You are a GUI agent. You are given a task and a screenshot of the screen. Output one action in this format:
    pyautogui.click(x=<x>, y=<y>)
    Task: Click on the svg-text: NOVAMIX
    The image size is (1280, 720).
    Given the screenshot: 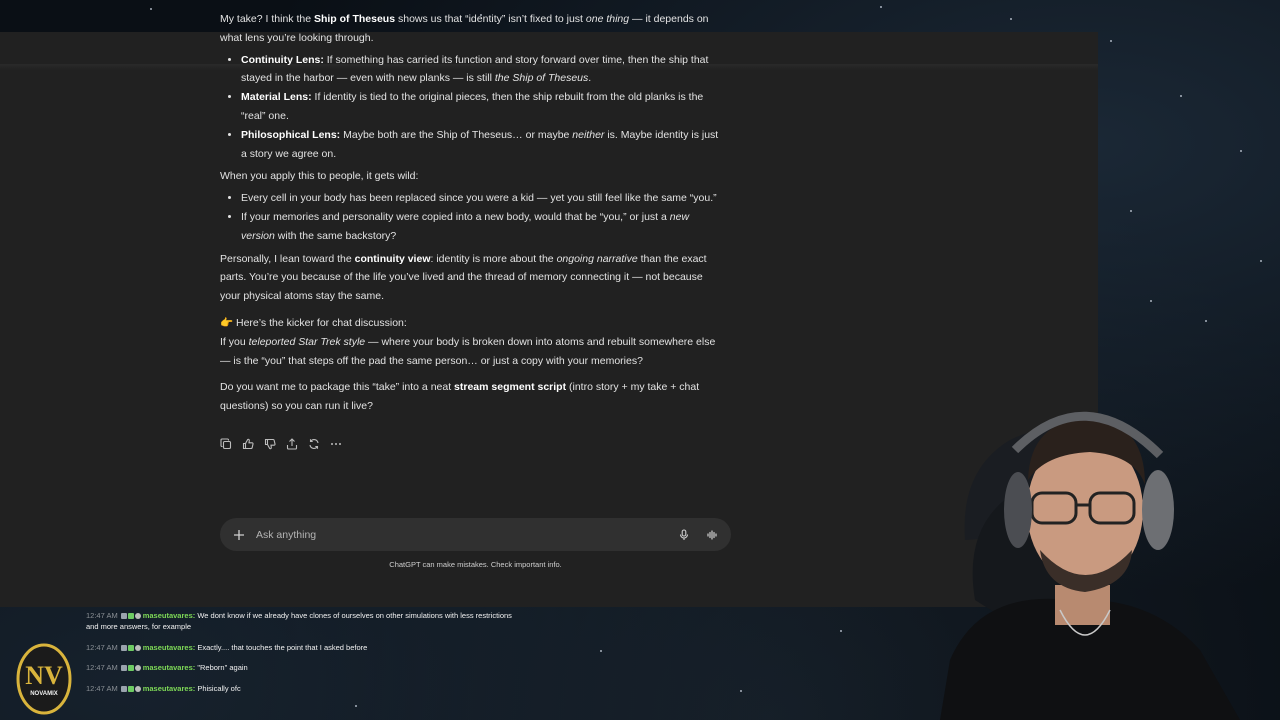 What is the action you would take?
    pyautogui.click(x=44, y=694)
    